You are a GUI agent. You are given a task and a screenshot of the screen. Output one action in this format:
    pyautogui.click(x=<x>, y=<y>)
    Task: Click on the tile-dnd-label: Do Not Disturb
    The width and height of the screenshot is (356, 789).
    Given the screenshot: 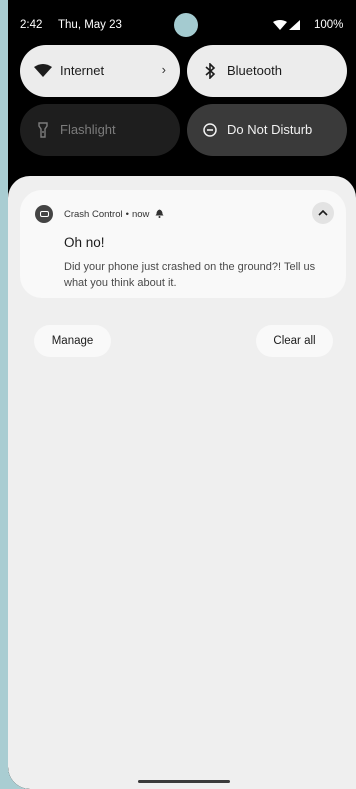 What is the action you would take?
    pyautogui.click(x=270, y=129)
    